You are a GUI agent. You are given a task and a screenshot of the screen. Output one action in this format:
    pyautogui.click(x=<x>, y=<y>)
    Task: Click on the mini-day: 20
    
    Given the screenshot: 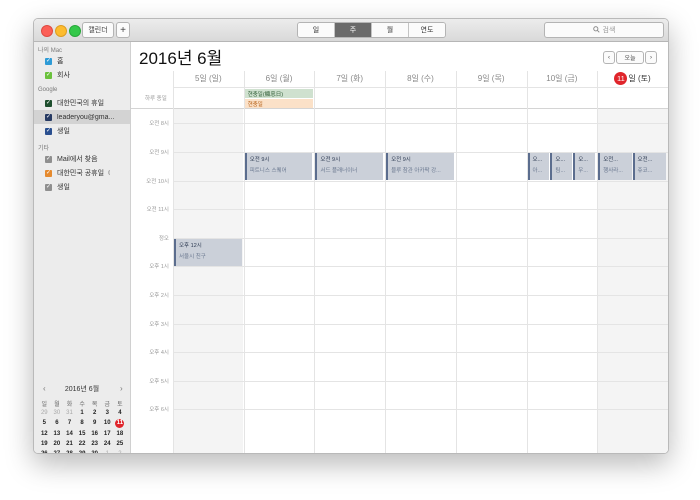 What is the action you would take?
    pyautogui.click(x=57, y=444)
    